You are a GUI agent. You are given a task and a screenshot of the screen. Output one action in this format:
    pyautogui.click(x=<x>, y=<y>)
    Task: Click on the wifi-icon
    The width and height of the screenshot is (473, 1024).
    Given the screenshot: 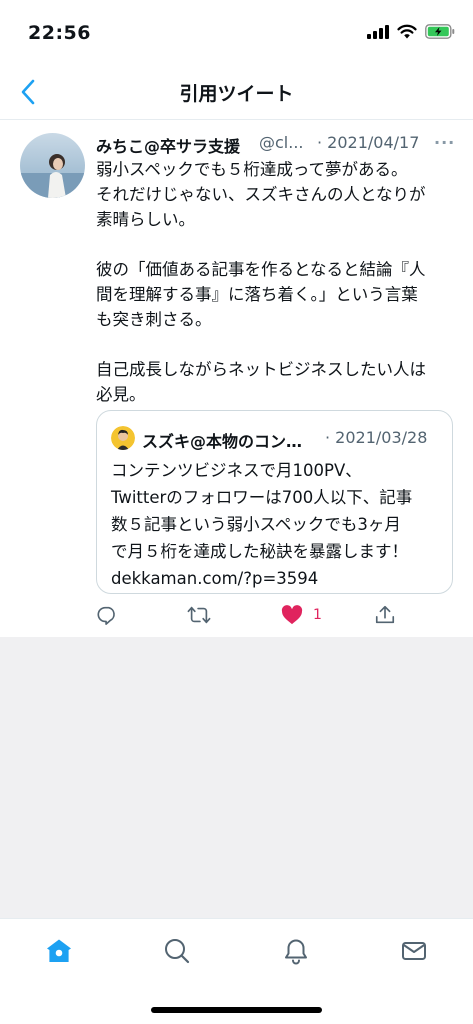 What is the action you would take?
    pyautogui.click(x=407, y=31)
    